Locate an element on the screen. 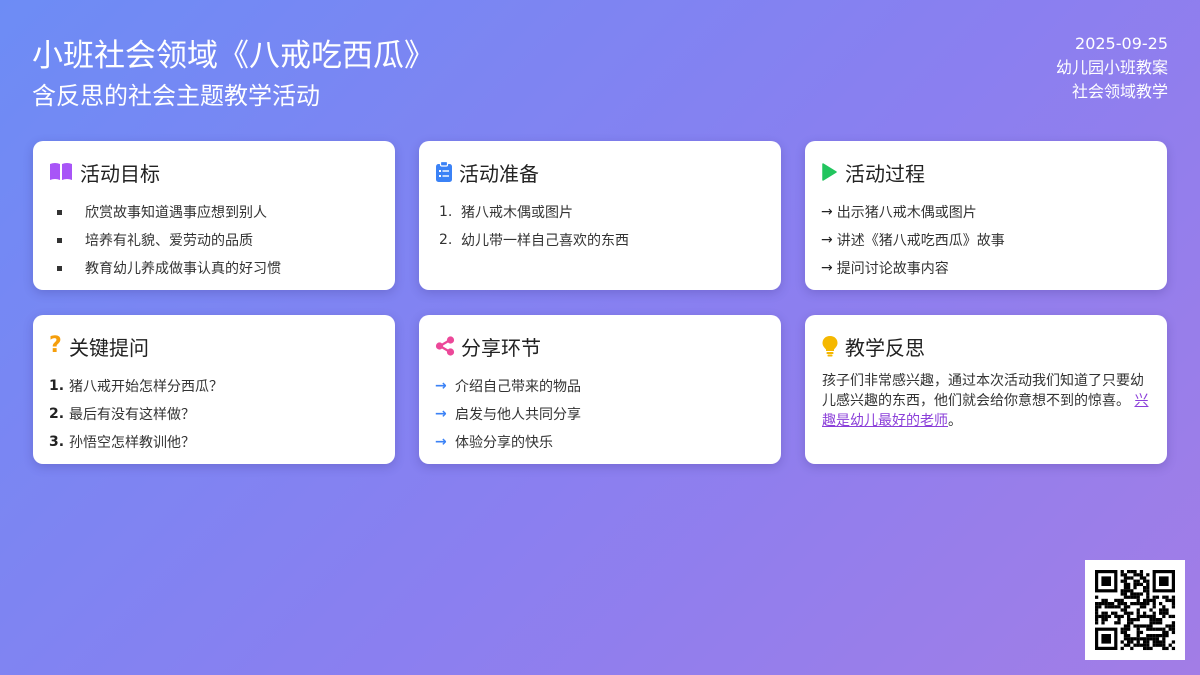 The width and height of the screenshot is (1200, 675). meta-domain: 社会领域教学 is located at coordinates (1119, 91).